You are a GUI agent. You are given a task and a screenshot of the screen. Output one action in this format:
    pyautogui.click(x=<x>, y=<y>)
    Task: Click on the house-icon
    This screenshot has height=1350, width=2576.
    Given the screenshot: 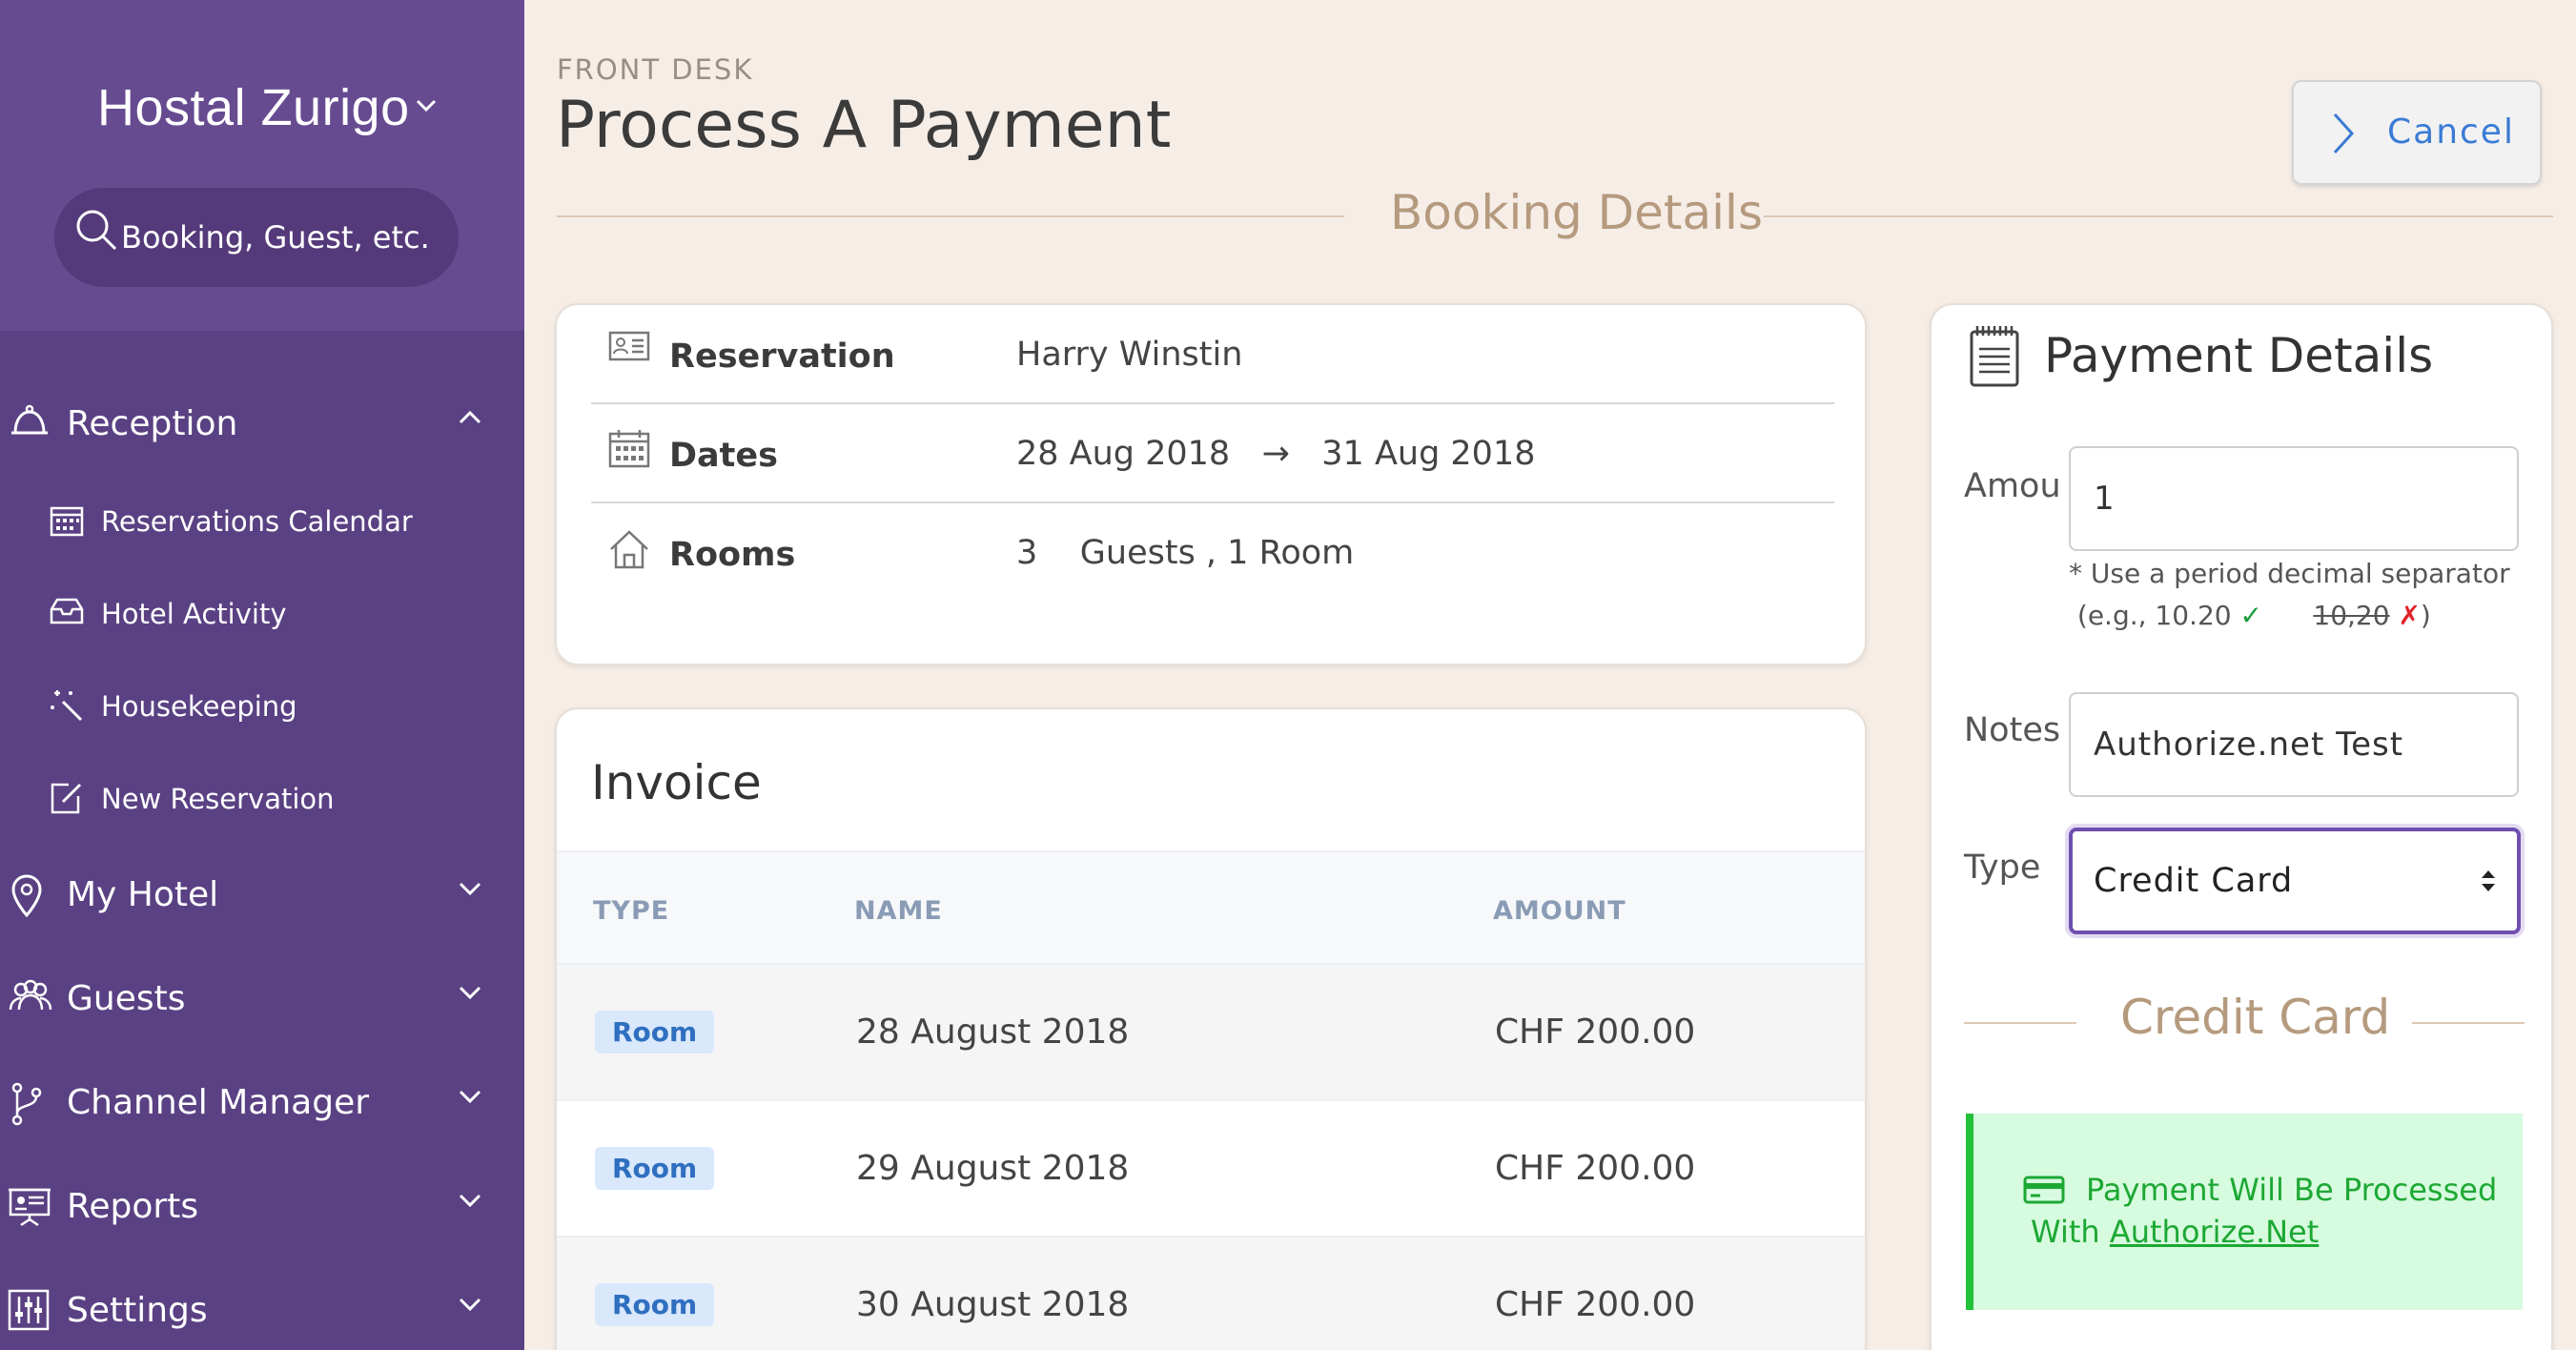 What is the action you would take?
    pyautogui.click(x=629, y=550)
    